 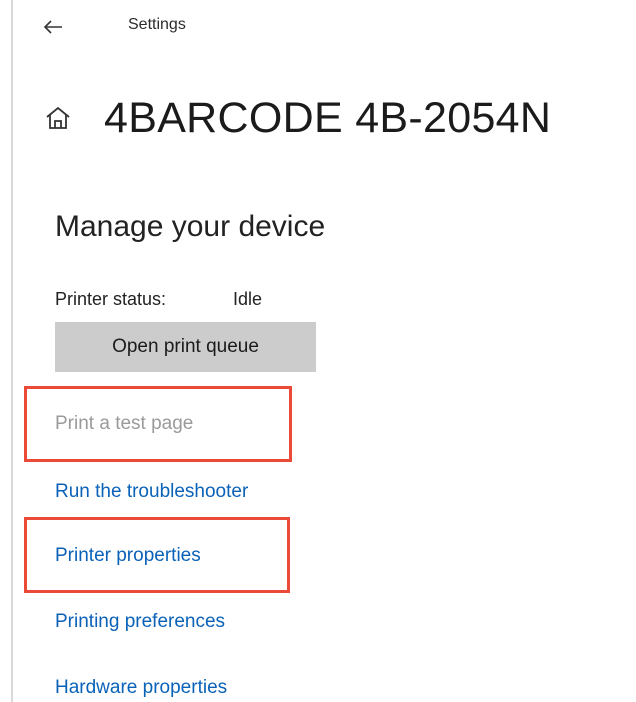 I want to click on page-header: 4BARCODE 4B-2054N, so click(x=297, y=118).